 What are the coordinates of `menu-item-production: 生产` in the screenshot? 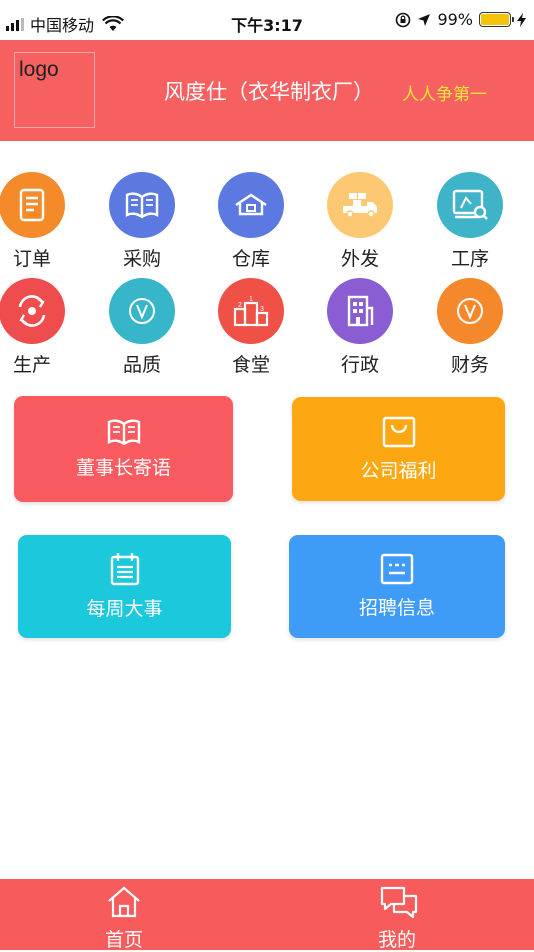 It's located at (43, 327).